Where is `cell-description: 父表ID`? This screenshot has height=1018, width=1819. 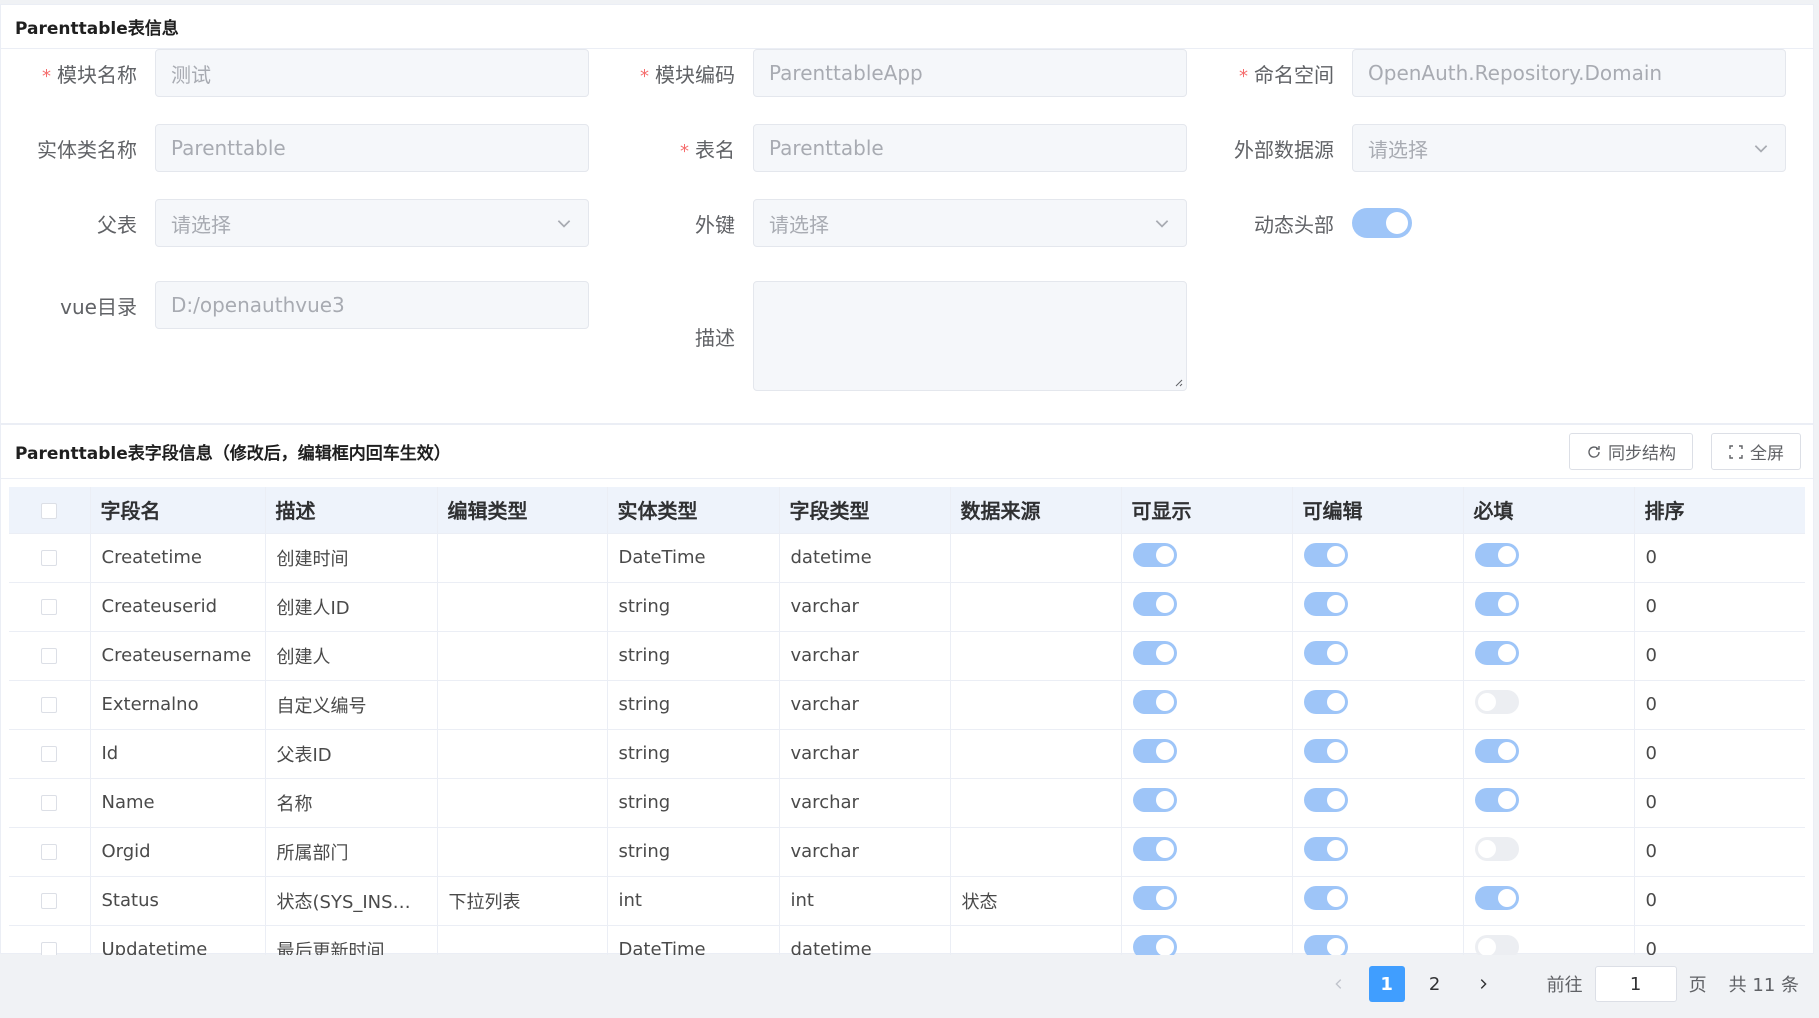
cell-description: 父表ID is located at coordinates (351, 754).